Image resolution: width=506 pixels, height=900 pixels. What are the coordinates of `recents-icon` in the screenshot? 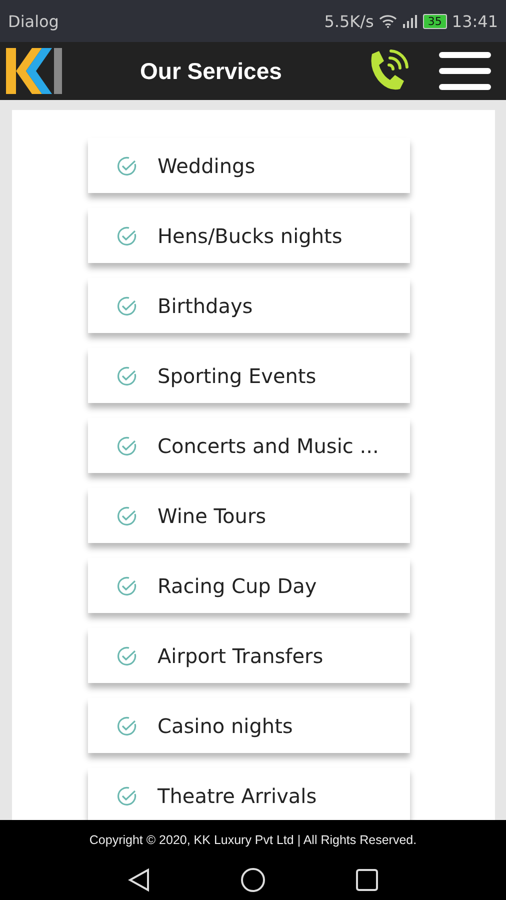 It's located at (367, 880).